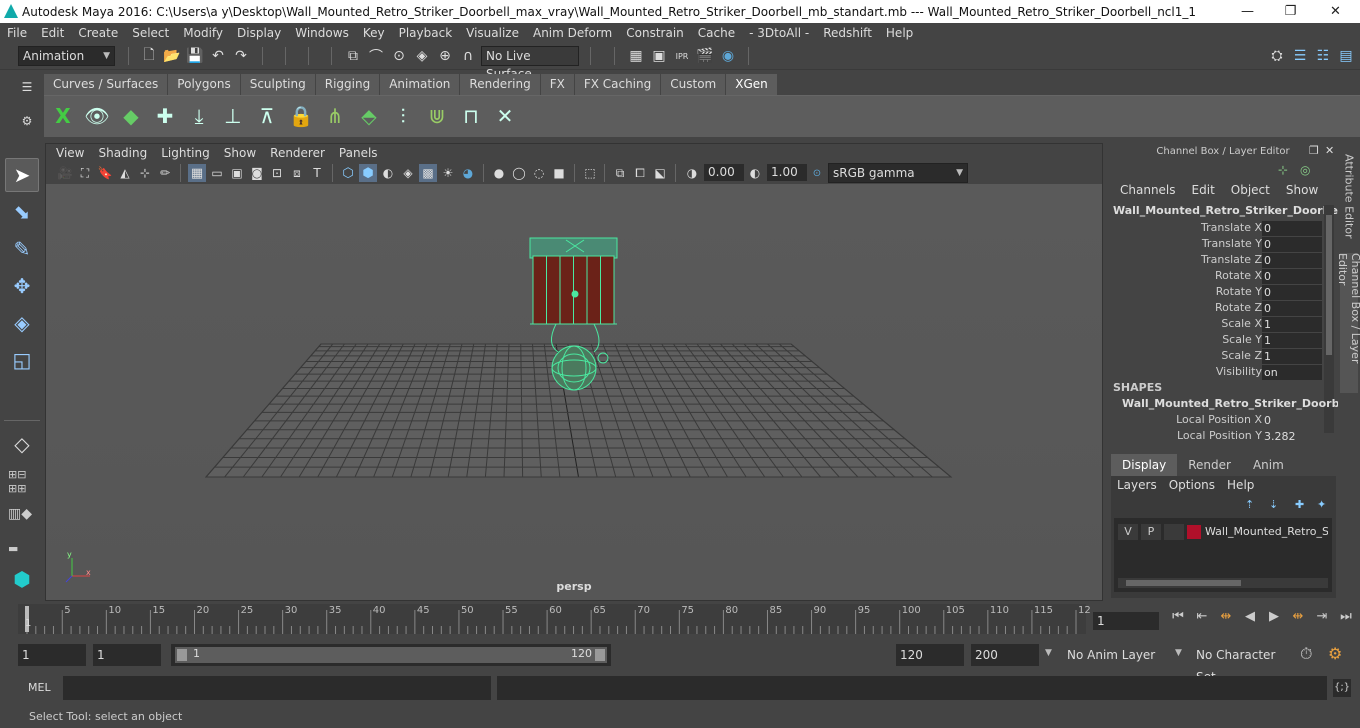  I want to click on undo-icon: ↶, so click(218, 56).